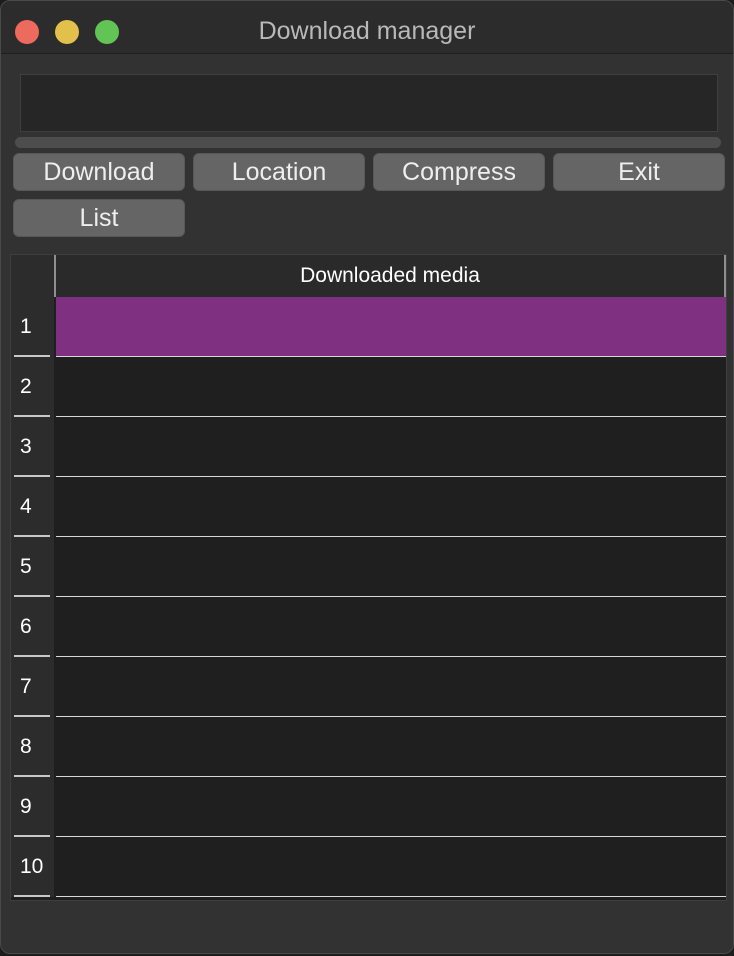  Describe the element at coordinates (32, 387) in the screenshot. I see `row-header: 2` at that location.